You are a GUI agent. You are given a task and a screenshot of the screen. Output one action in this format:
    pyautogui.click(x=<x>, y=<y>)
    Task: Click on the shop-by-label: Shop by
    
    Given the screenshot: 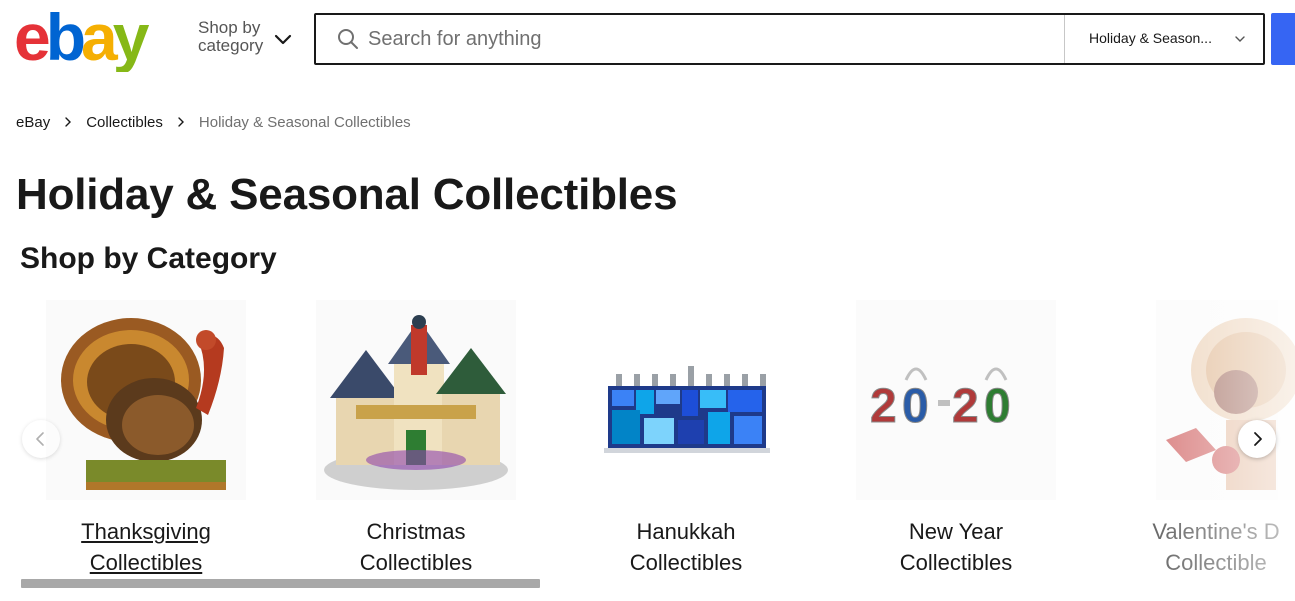 What is the action you would take?
    pyautogui.click(x=229, y=27)
    